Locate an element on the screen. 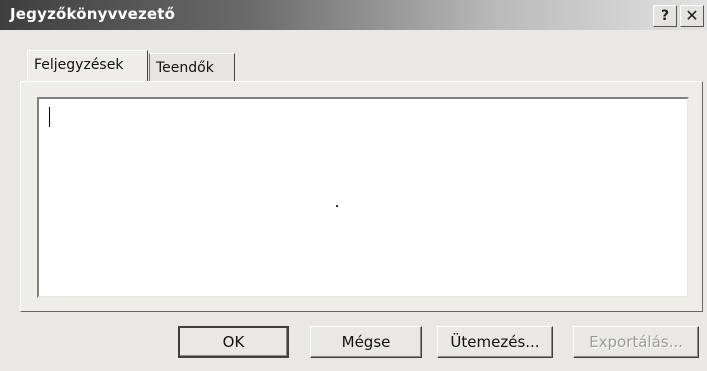  ok-button: OK is located at coordinates (233, 342).